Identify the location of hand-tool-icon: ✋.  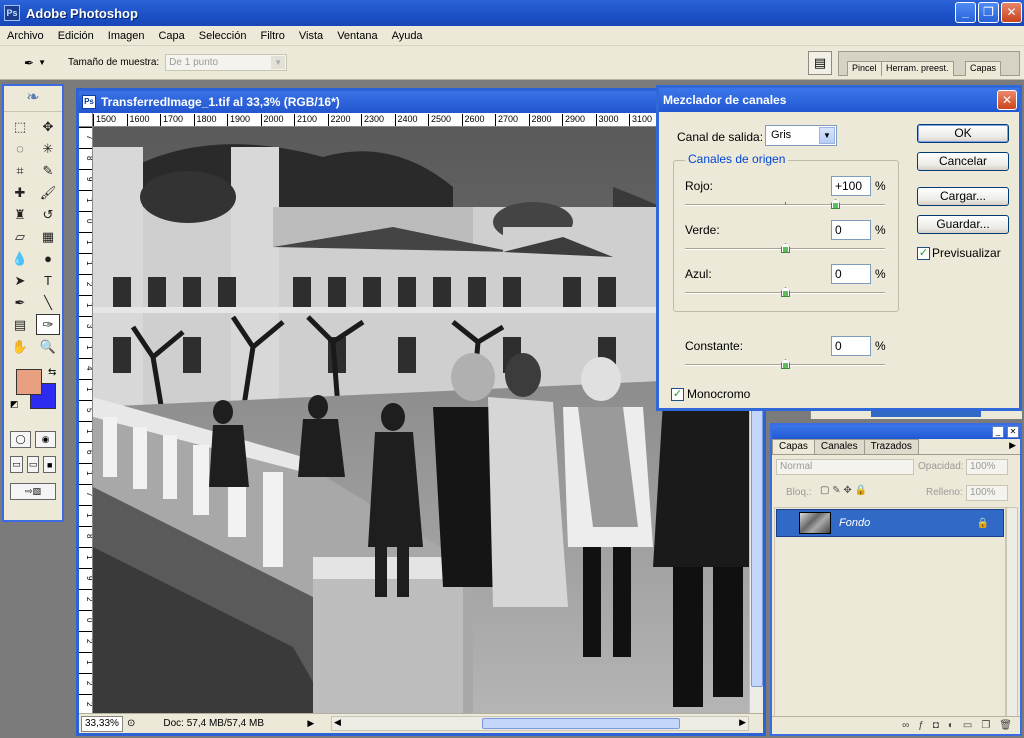
(20, 346).